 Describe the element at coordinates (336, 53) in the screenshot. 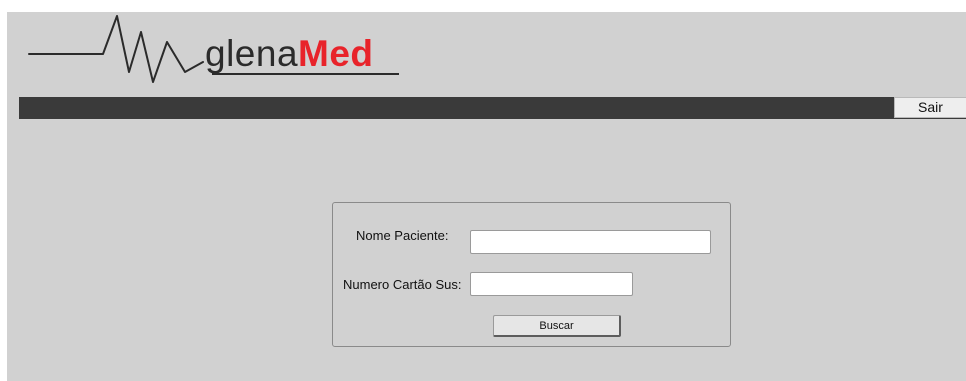

I see `logo-text-med: Med` at that location.